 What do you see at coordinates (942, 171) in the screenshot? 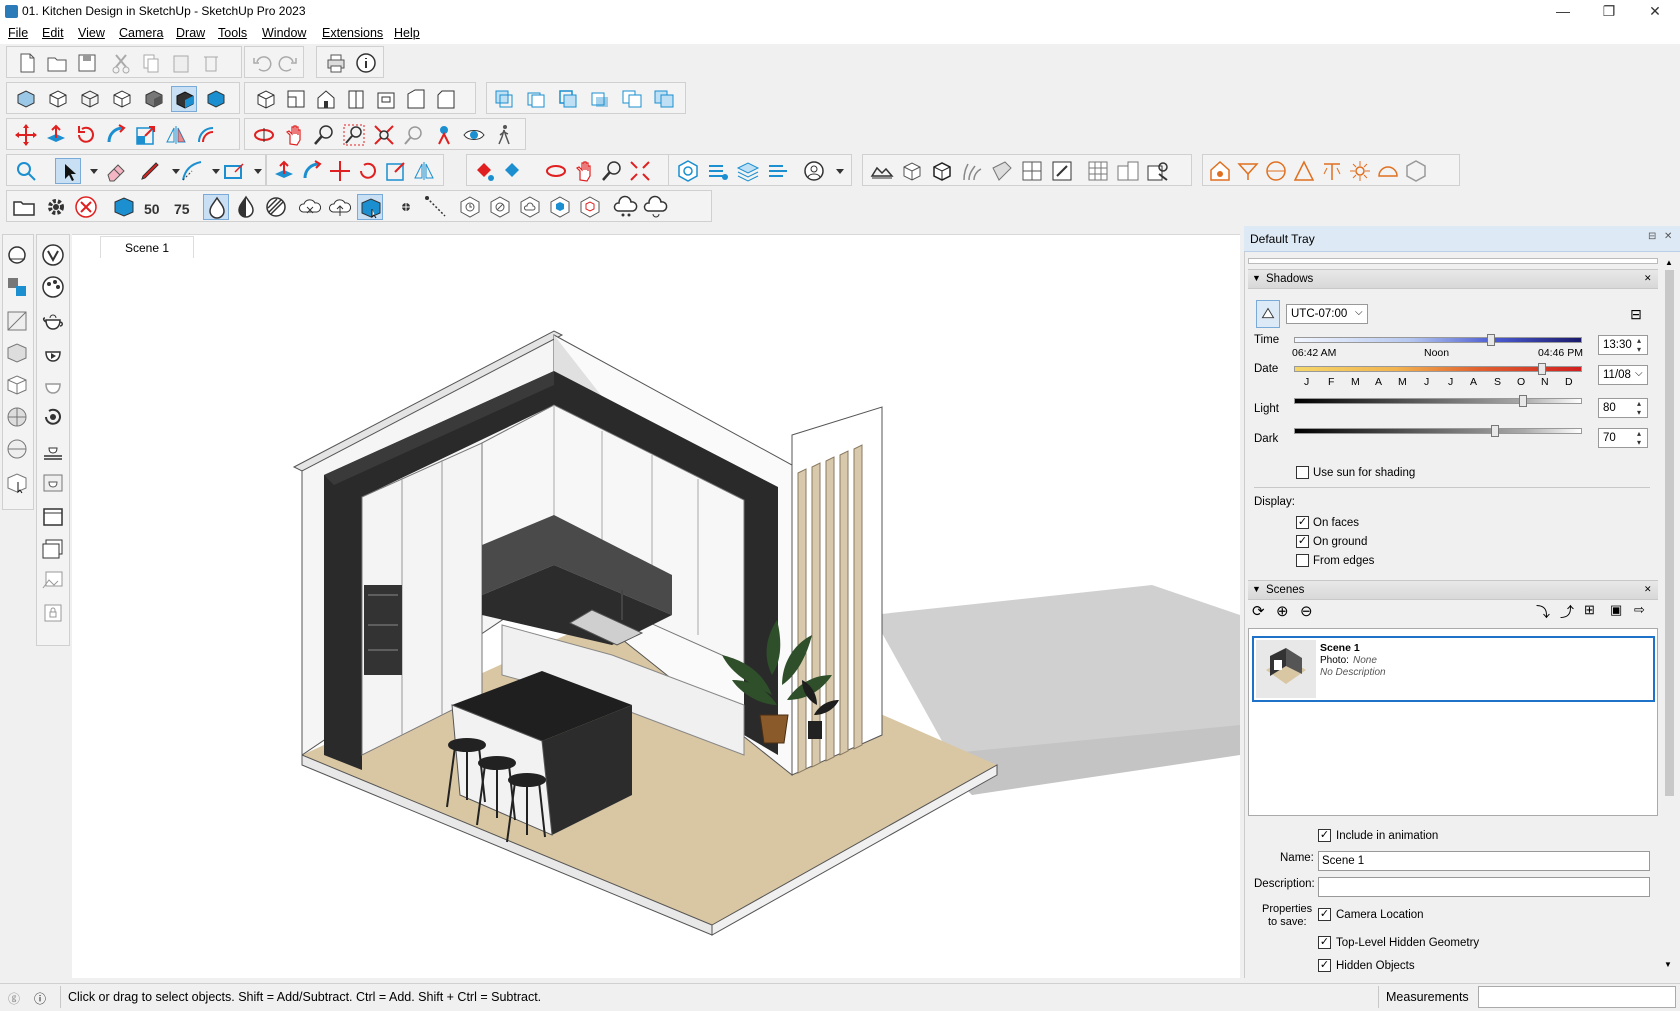
I see `component-box-dark-icon` at bounding box center [942, 171].